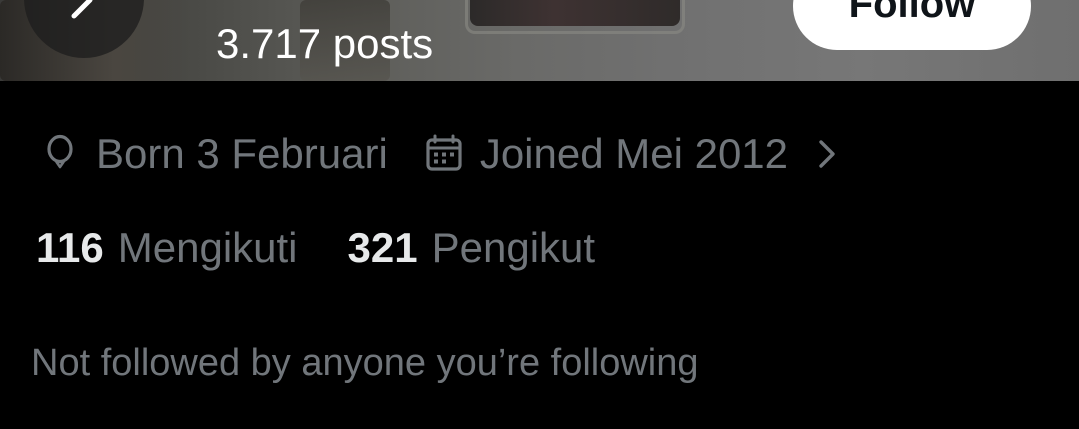 The height and width of the screenshot is (429, 1079). I want to click on birthday-item: Born 3 Februari, so click(213, 154).